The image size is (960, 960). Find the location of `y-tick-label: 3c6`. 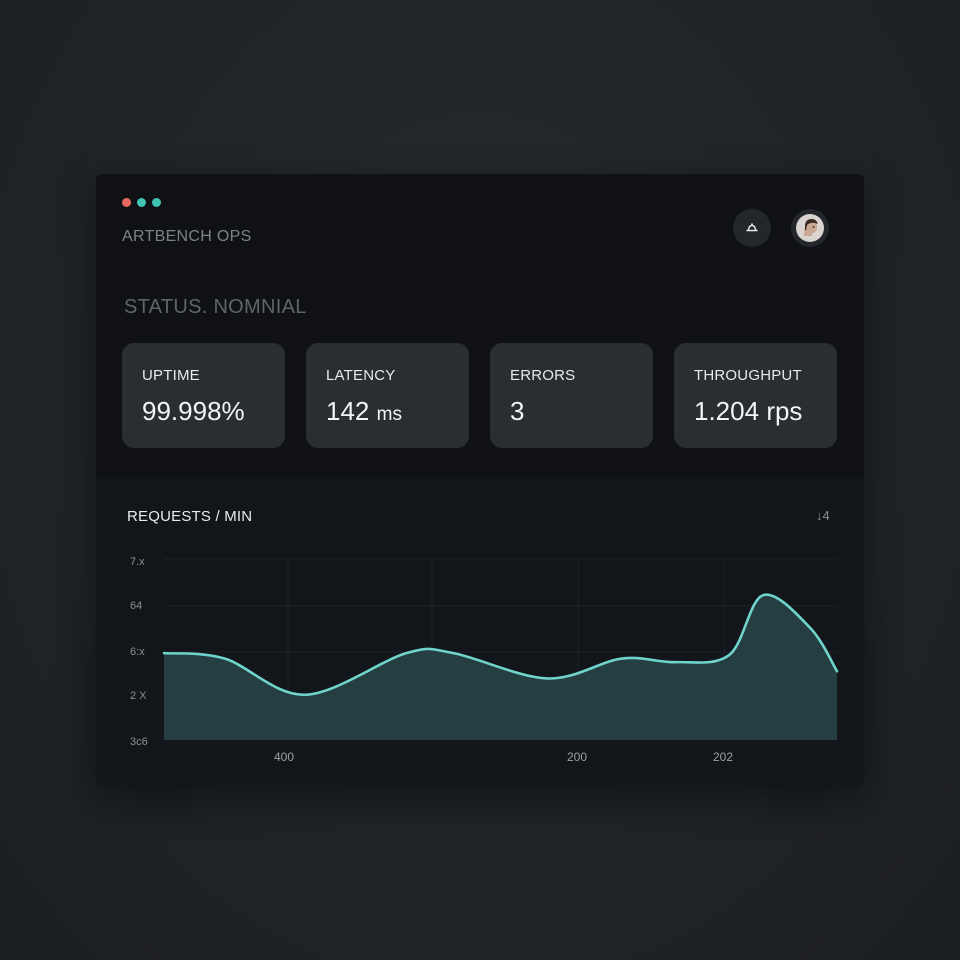

y-tick-label: 3c6 is located at coordinates (139, 742).